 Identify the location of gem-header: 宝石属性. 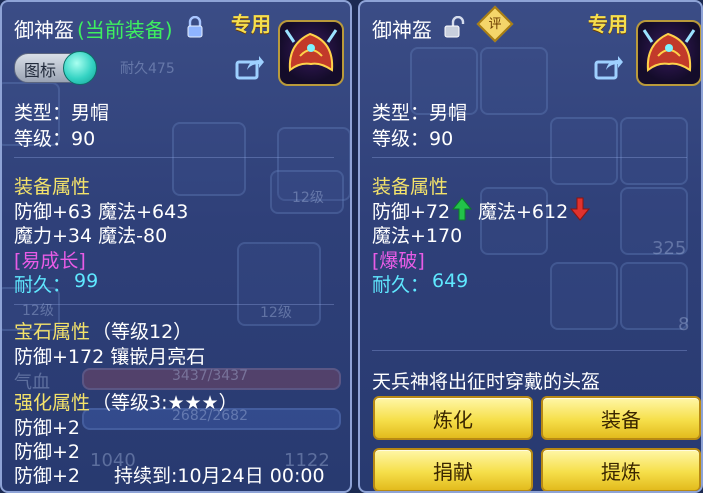
(52, 332).